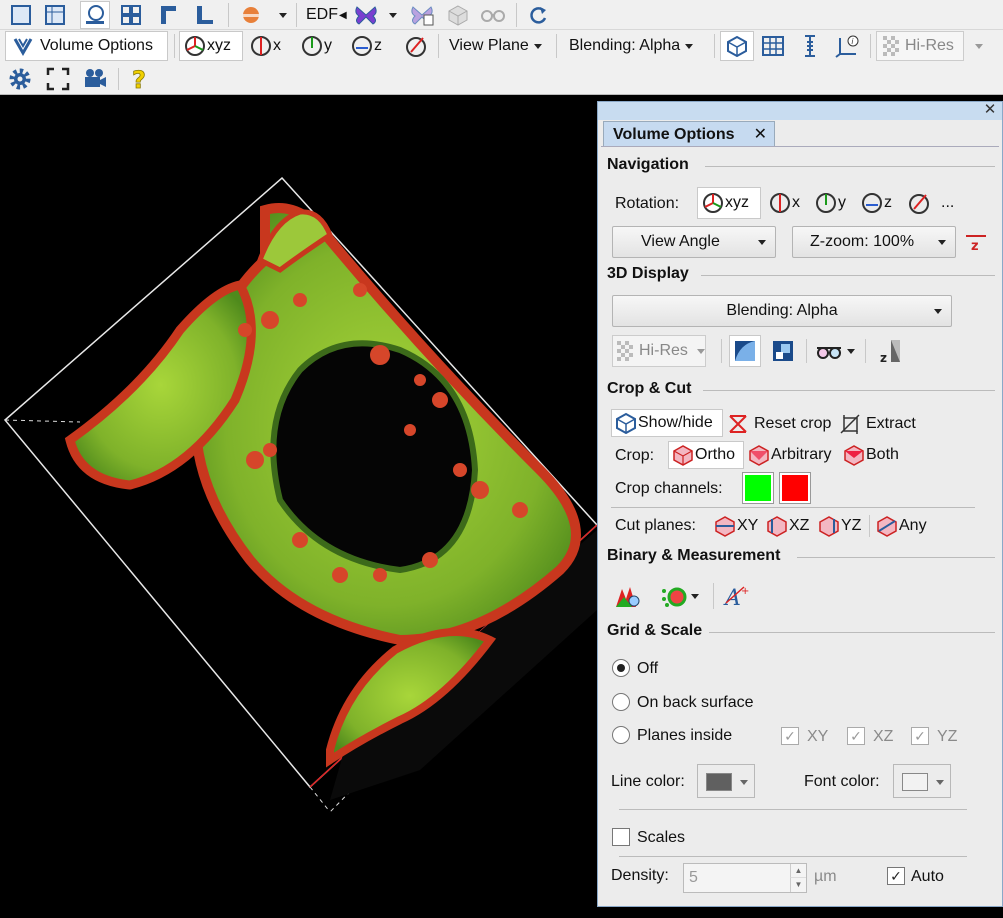  I want to click on line-color-picker, so click(726, 781).